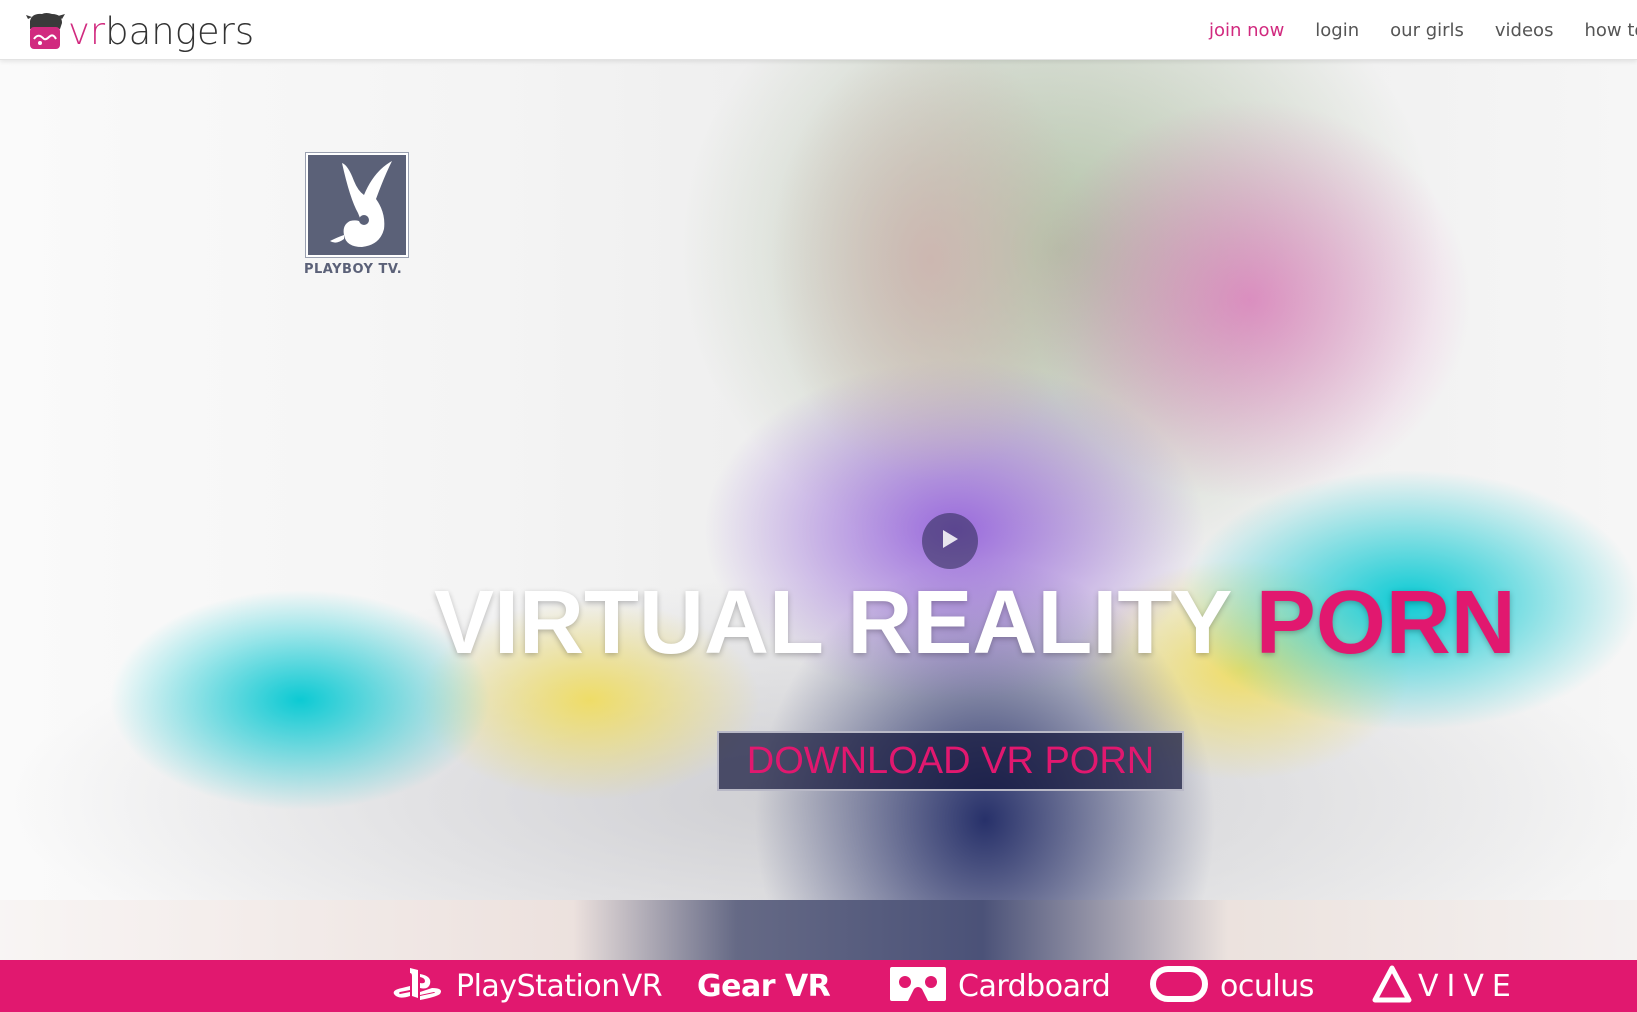 Image resolution: width=1637 pixels, height=1012 pixels. I want to click on vive-label: VIVE, so click(1468, 986).